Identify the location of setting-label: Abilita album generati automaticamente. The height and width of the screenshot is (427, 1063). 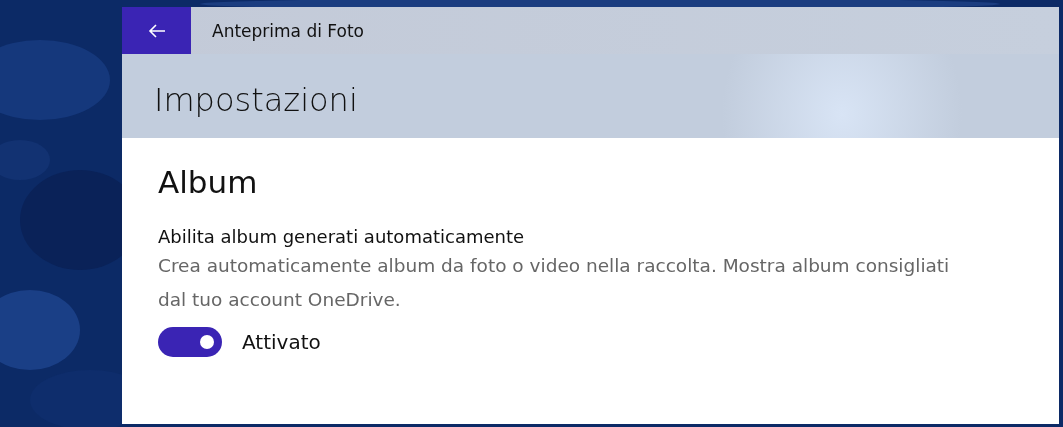
(342, 236).